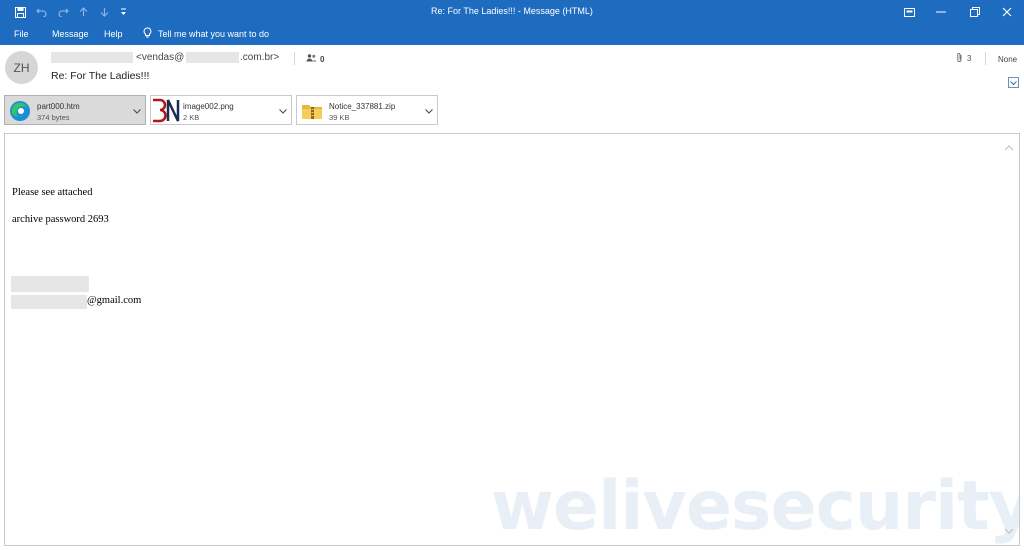  Describe the element at coordinates (941, 12) in the screenshot. I see `minimize-button` at that location.